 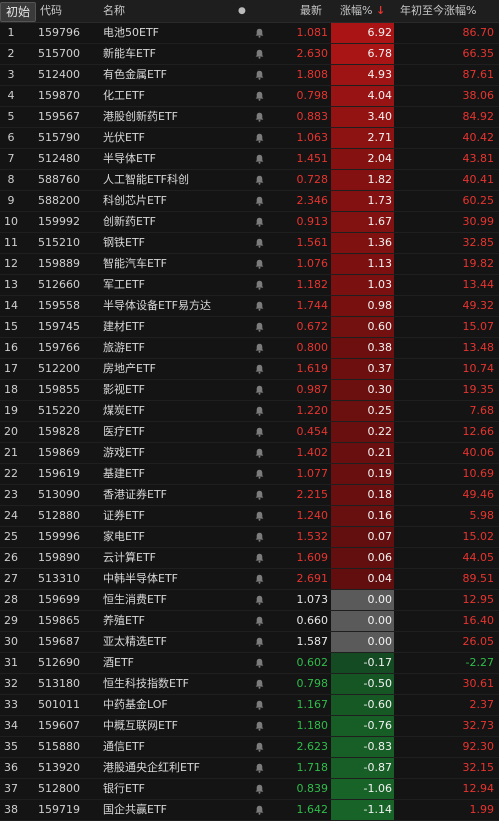 I want to click on row-index: 21, so click(x=11, y=452).